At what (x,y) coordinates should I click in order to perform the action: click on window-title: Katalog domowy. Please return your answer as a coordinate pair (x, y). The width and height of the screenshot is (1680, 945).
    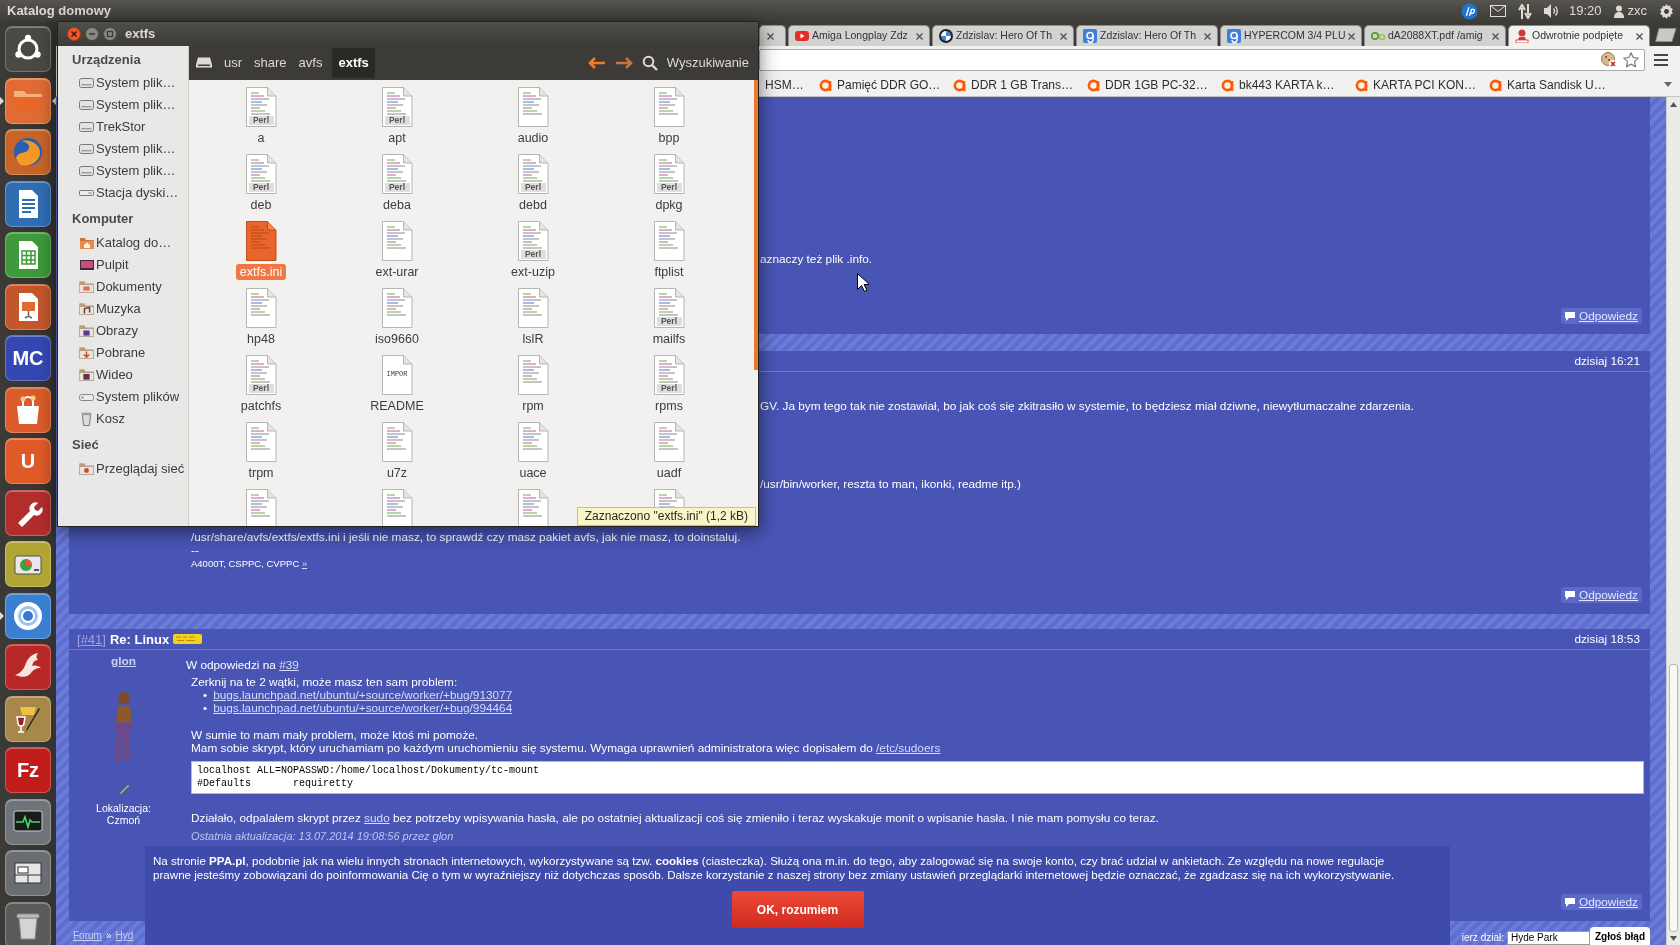
    Looking at the image, I should click on (59, 11).